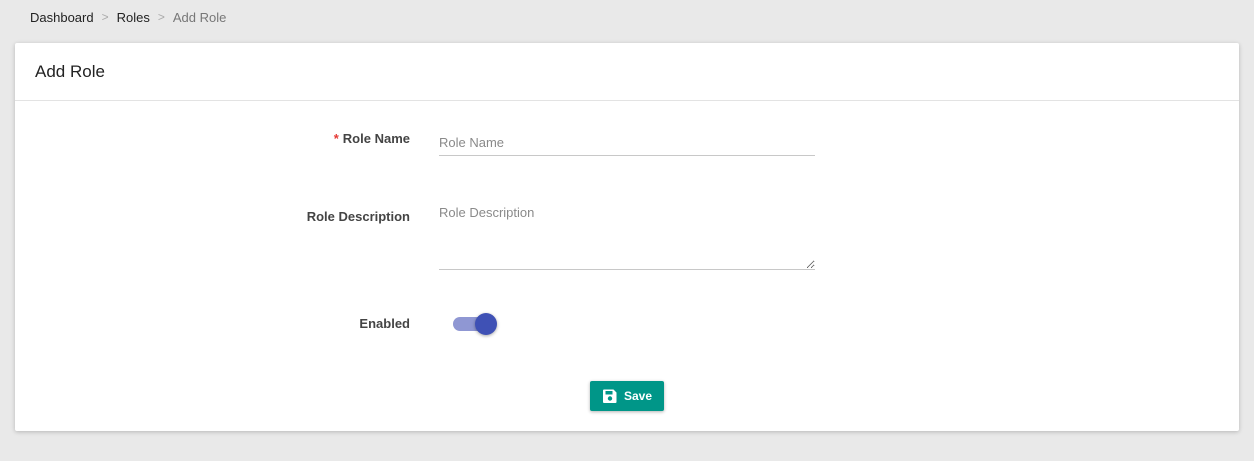 Image resolution: width=1254 pixels, height=461 pixels. I want to click on enabled-label: Enabled, so click(384, 323).